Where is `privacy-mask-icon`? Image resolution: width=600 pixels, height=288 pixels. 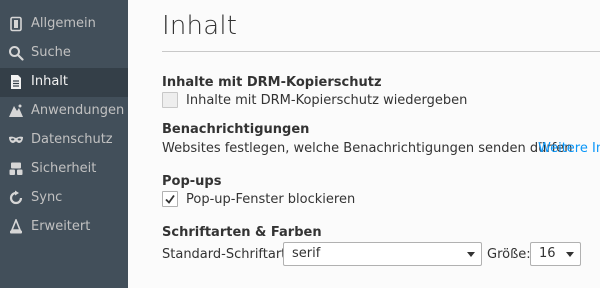 privacy-mask-icon is located at coordinates (16, 140).